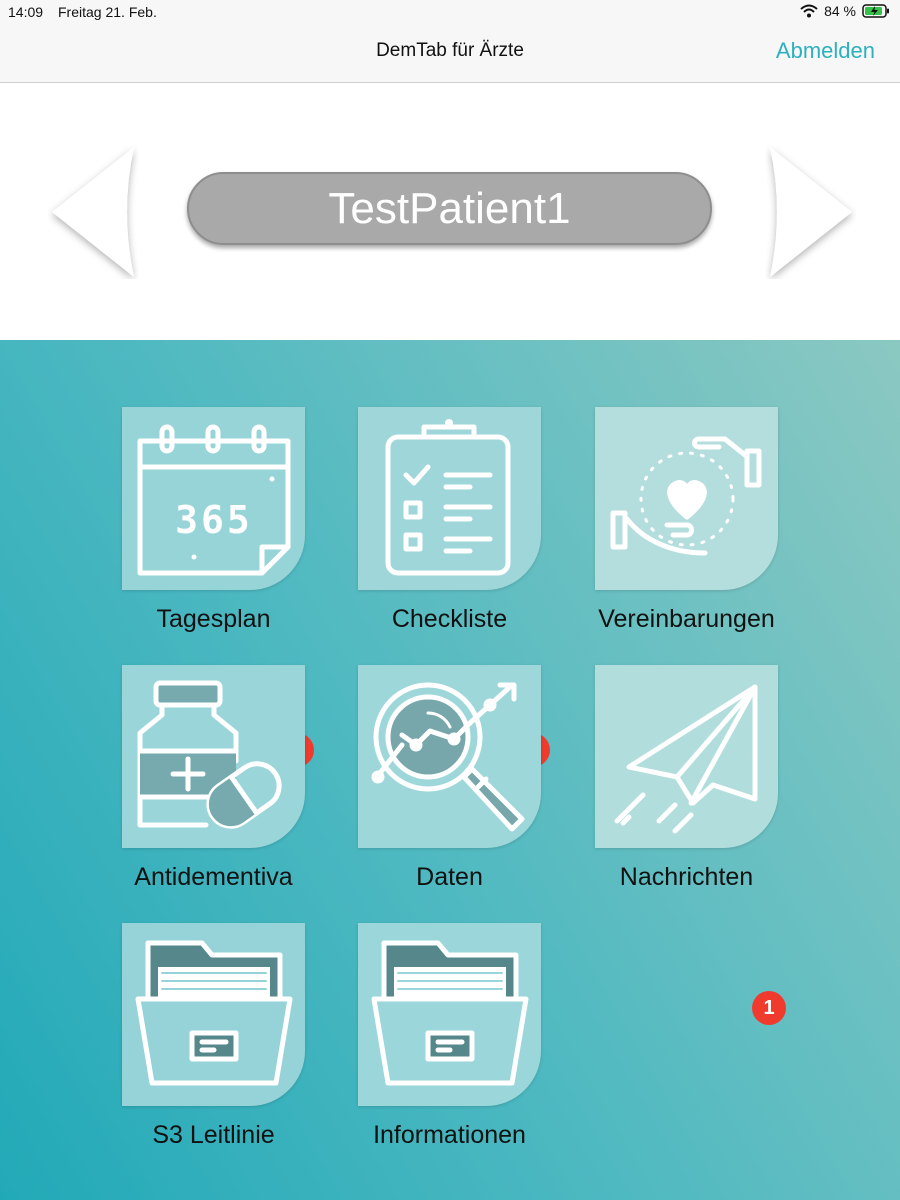 The height and width of the screenshot is (1200, 900). I want to click on tile-informationen, so click(449, 1014).